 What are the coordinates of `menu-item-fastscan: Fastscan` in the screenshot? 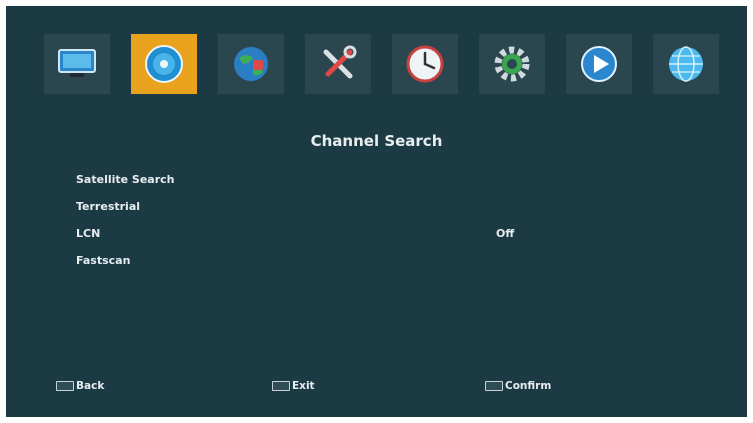 It's located at (336, 260).